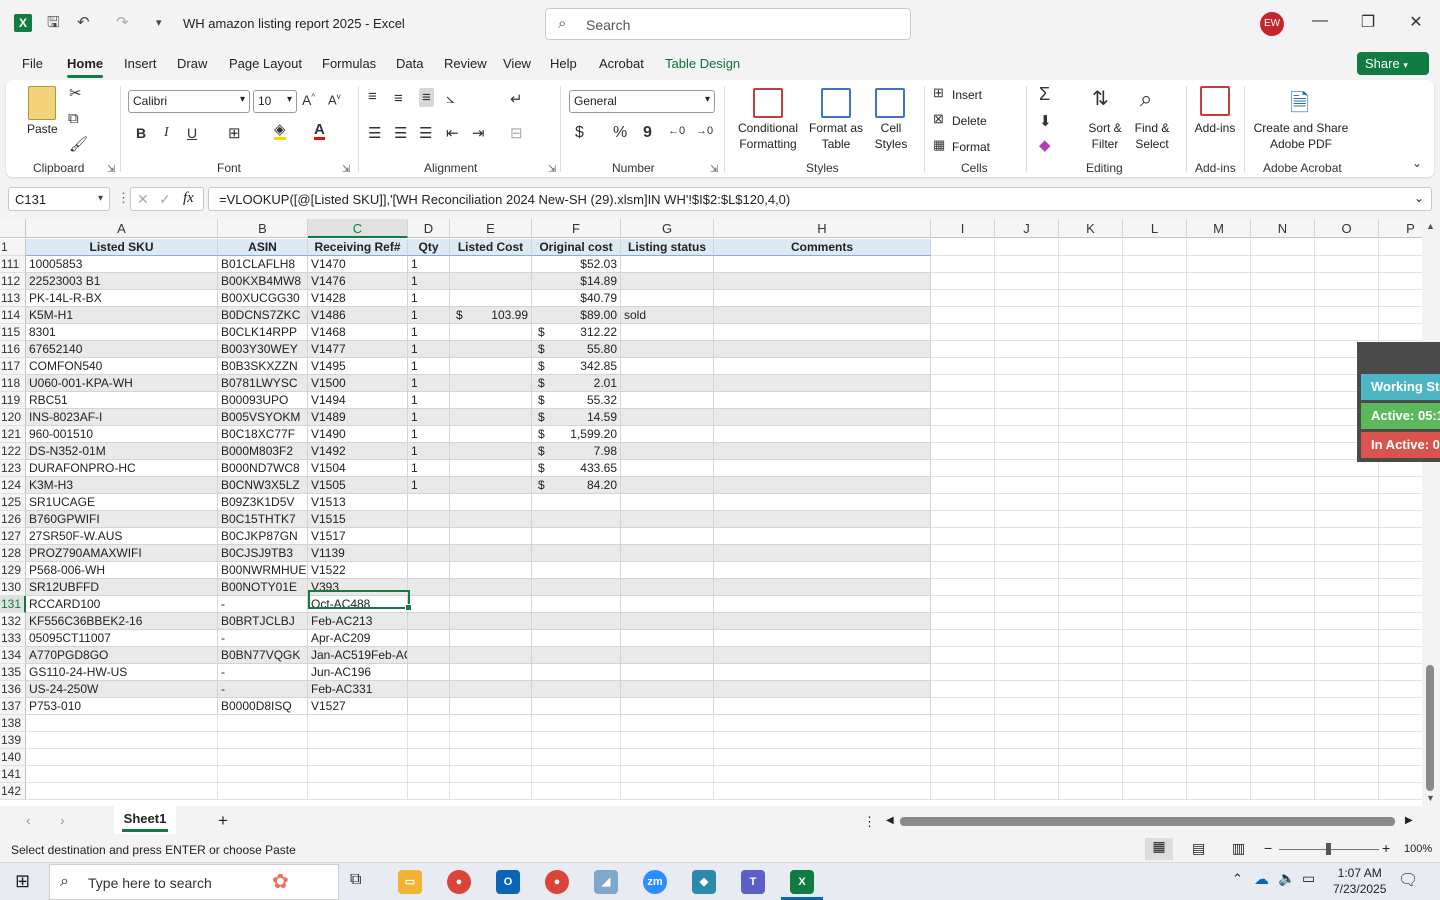  I want to click on cell-f: $1,599.20, so click(576, 434).